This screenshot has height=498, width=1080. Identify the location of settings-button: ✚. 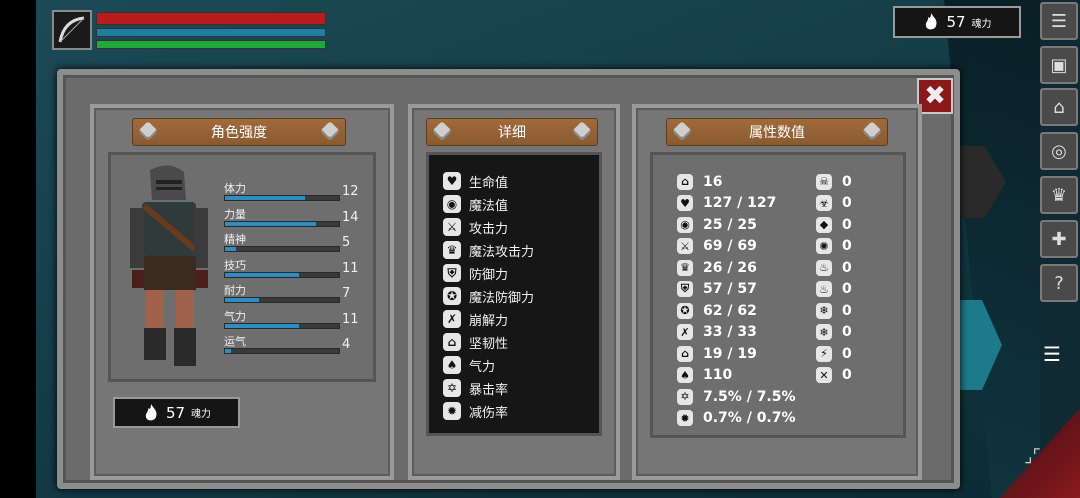
(1059, 239).